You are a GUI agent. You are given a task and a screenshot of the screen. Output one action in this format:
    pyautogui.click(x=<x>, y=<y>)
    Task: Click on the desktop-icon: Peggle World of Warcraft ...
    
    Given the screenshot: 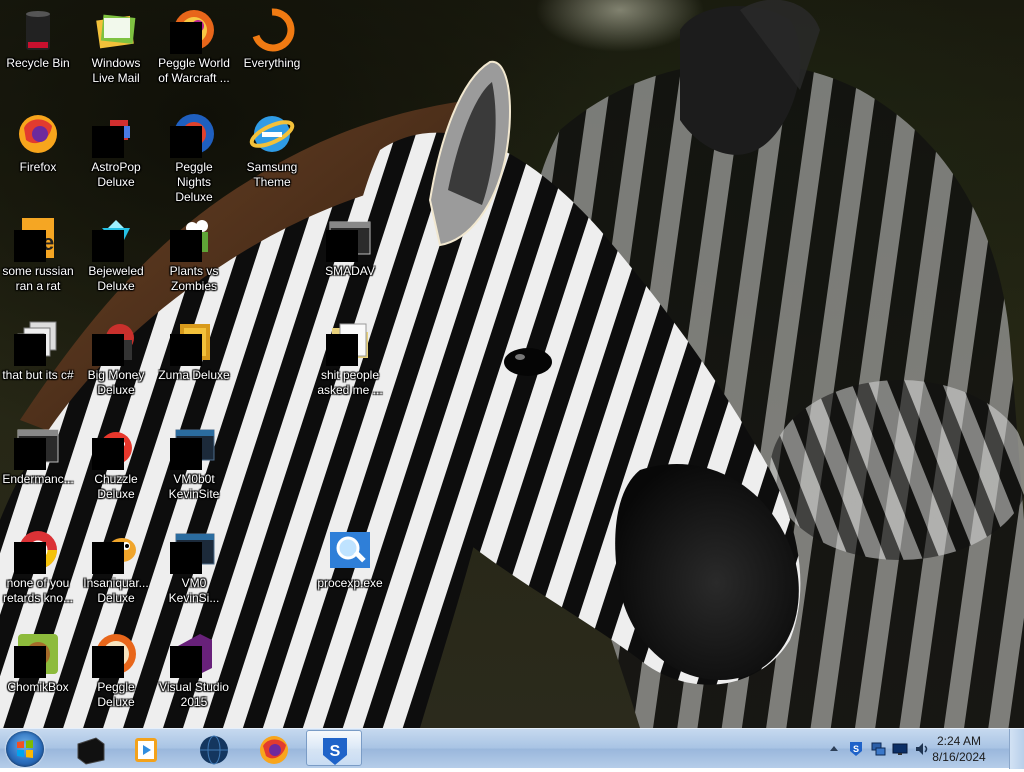 What is the action you would take?
    pyautogui.click(x=194, y=44)
    